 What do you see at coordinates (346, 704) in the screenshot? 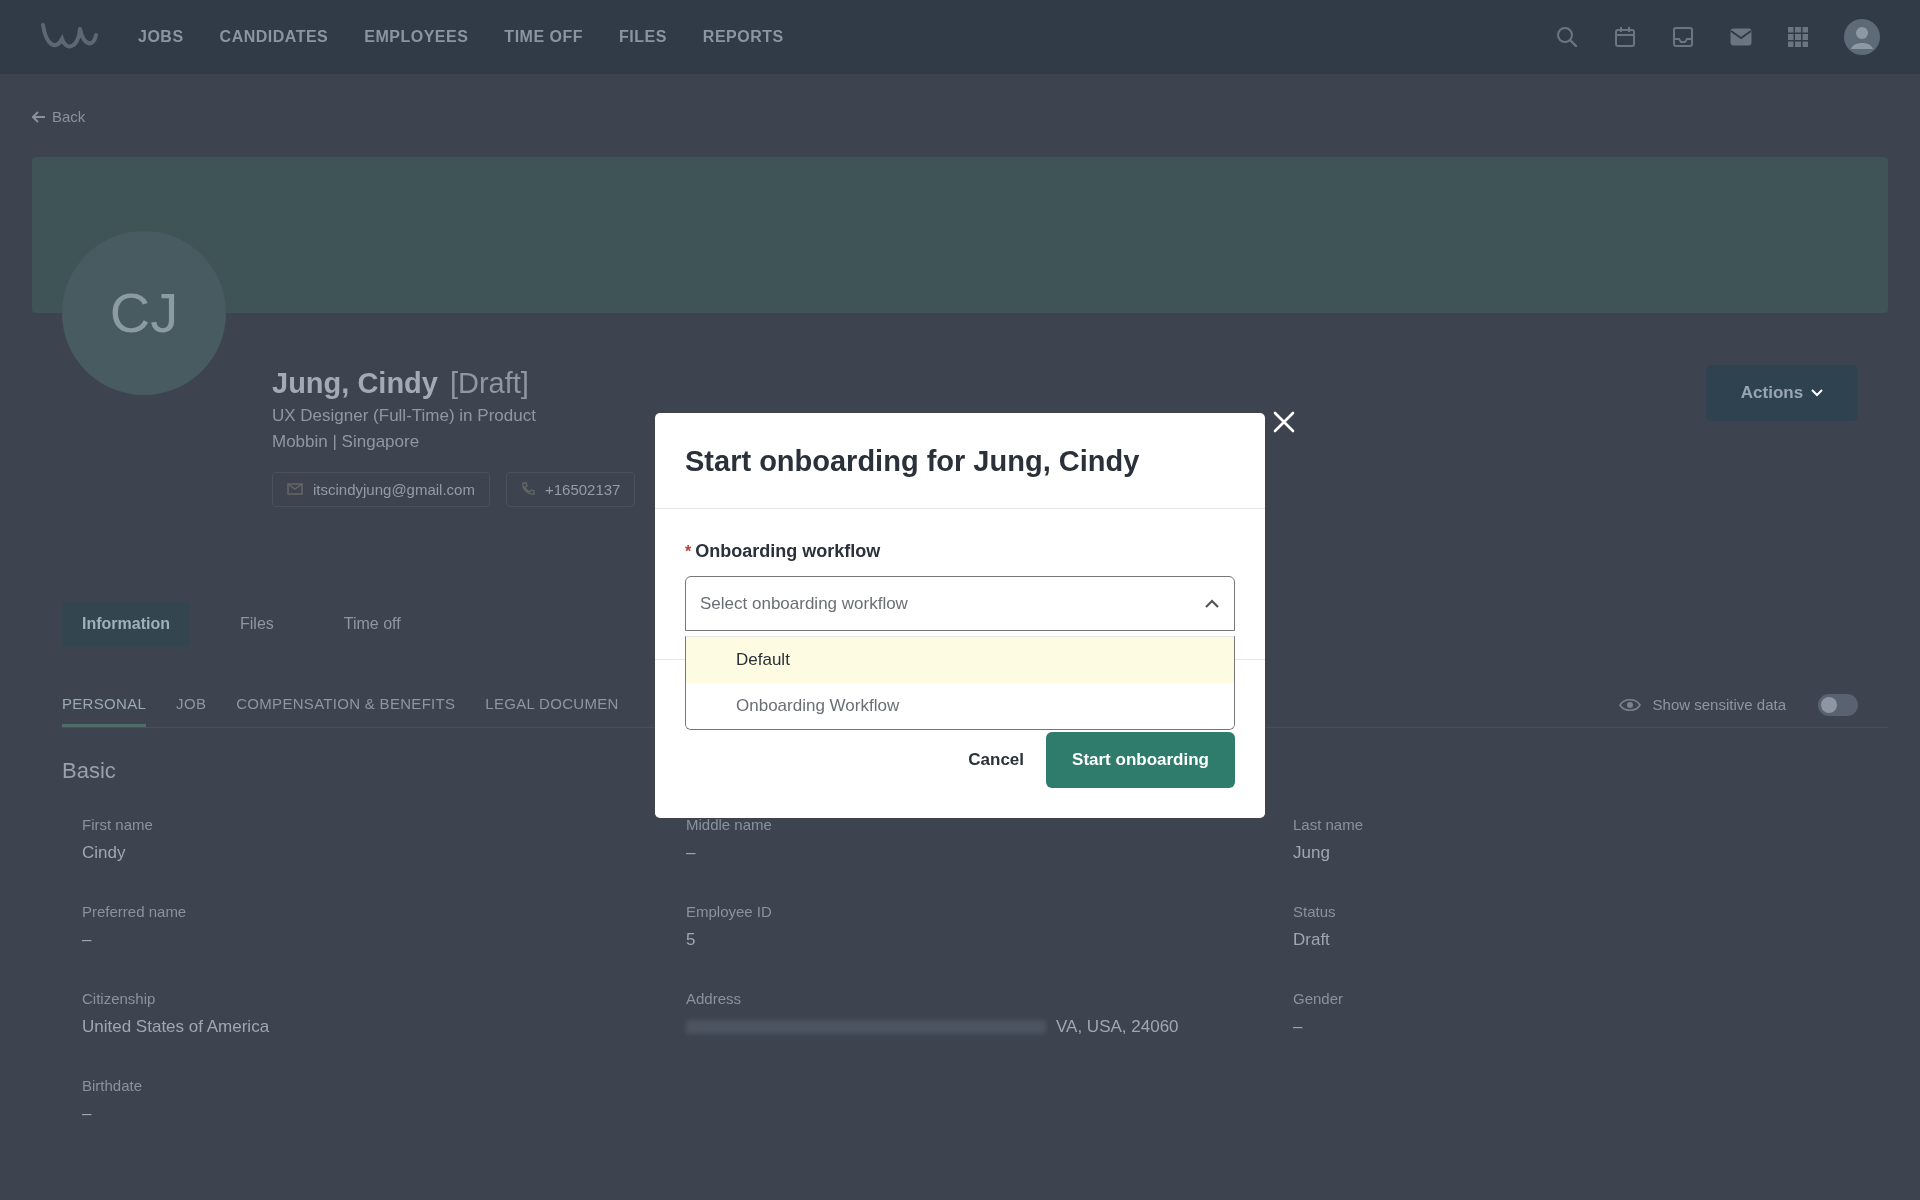
I see `subtab: COMPENSATION & BENEFITS` at bounding box center [346, 704].